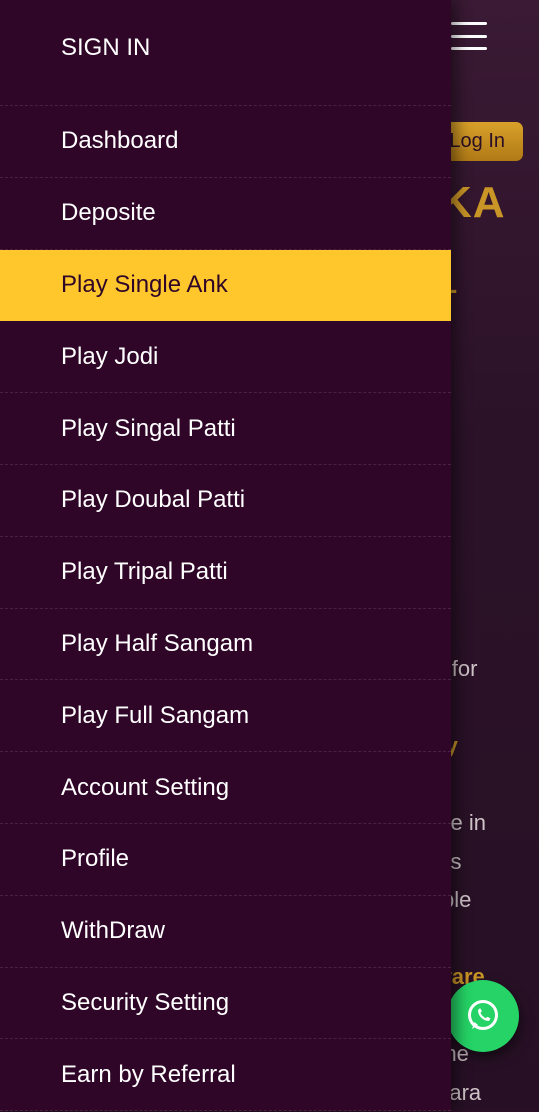  I want to click on menu-item-label: Play Doubal Patti, so click(153, 500).